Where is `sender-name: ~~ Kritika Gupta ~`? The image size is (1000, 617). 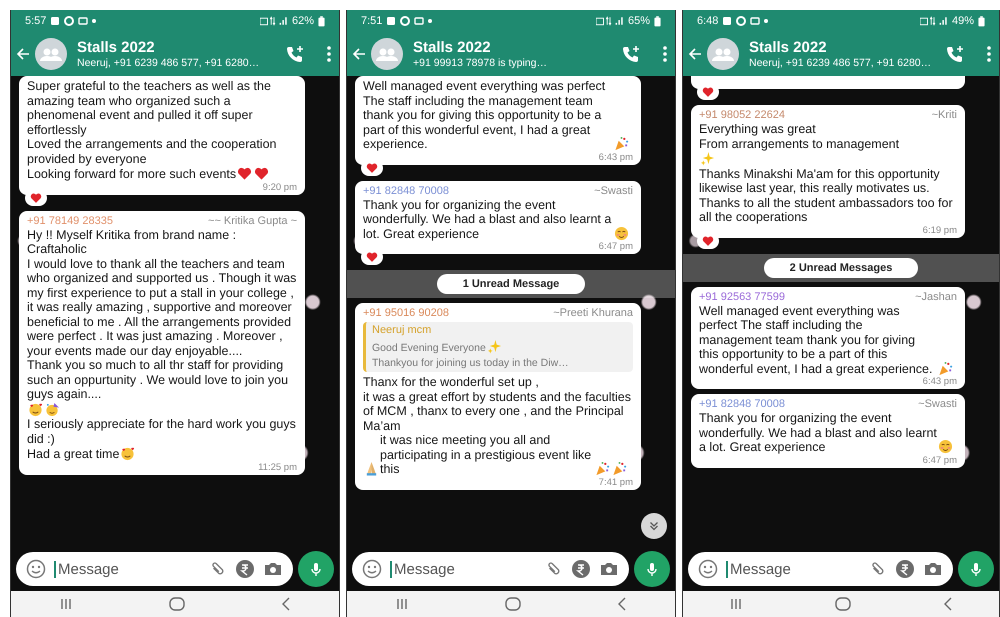
sender-name: ~~ Kritika Gupta ~ is located at coordinates (252, 221).